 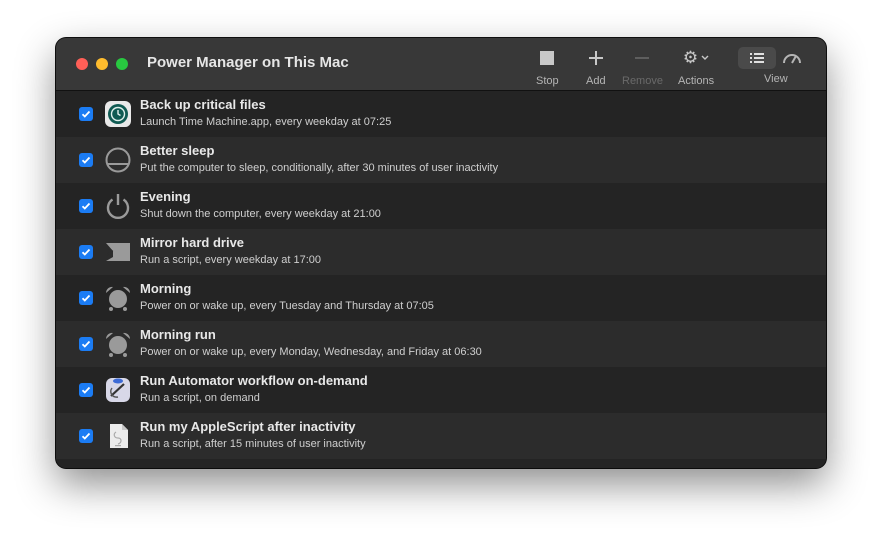 I want to click on window-title: Power Manager on This Mac, so click(x=248, y=62).